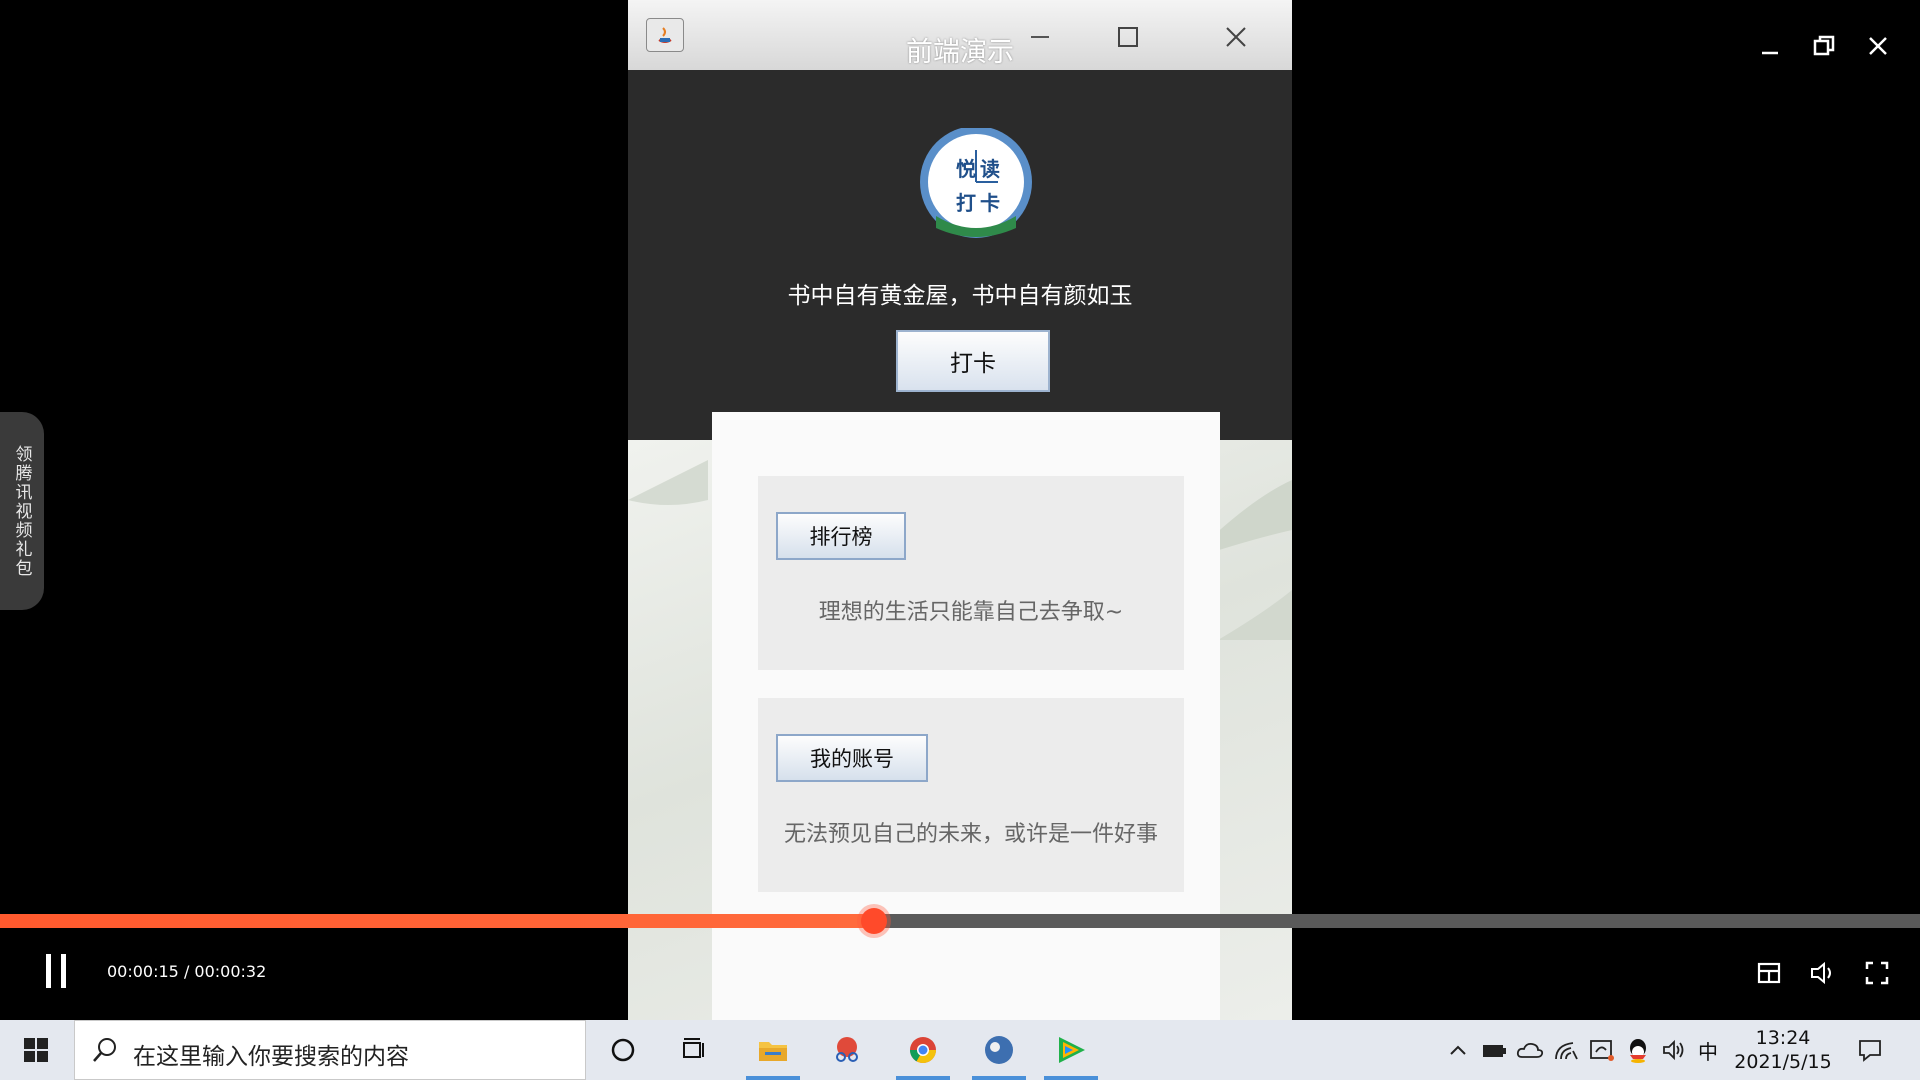  Describe the element at coordinates (143, 971) in the screenshot. I see `current-time: 00:00:15` at that location.